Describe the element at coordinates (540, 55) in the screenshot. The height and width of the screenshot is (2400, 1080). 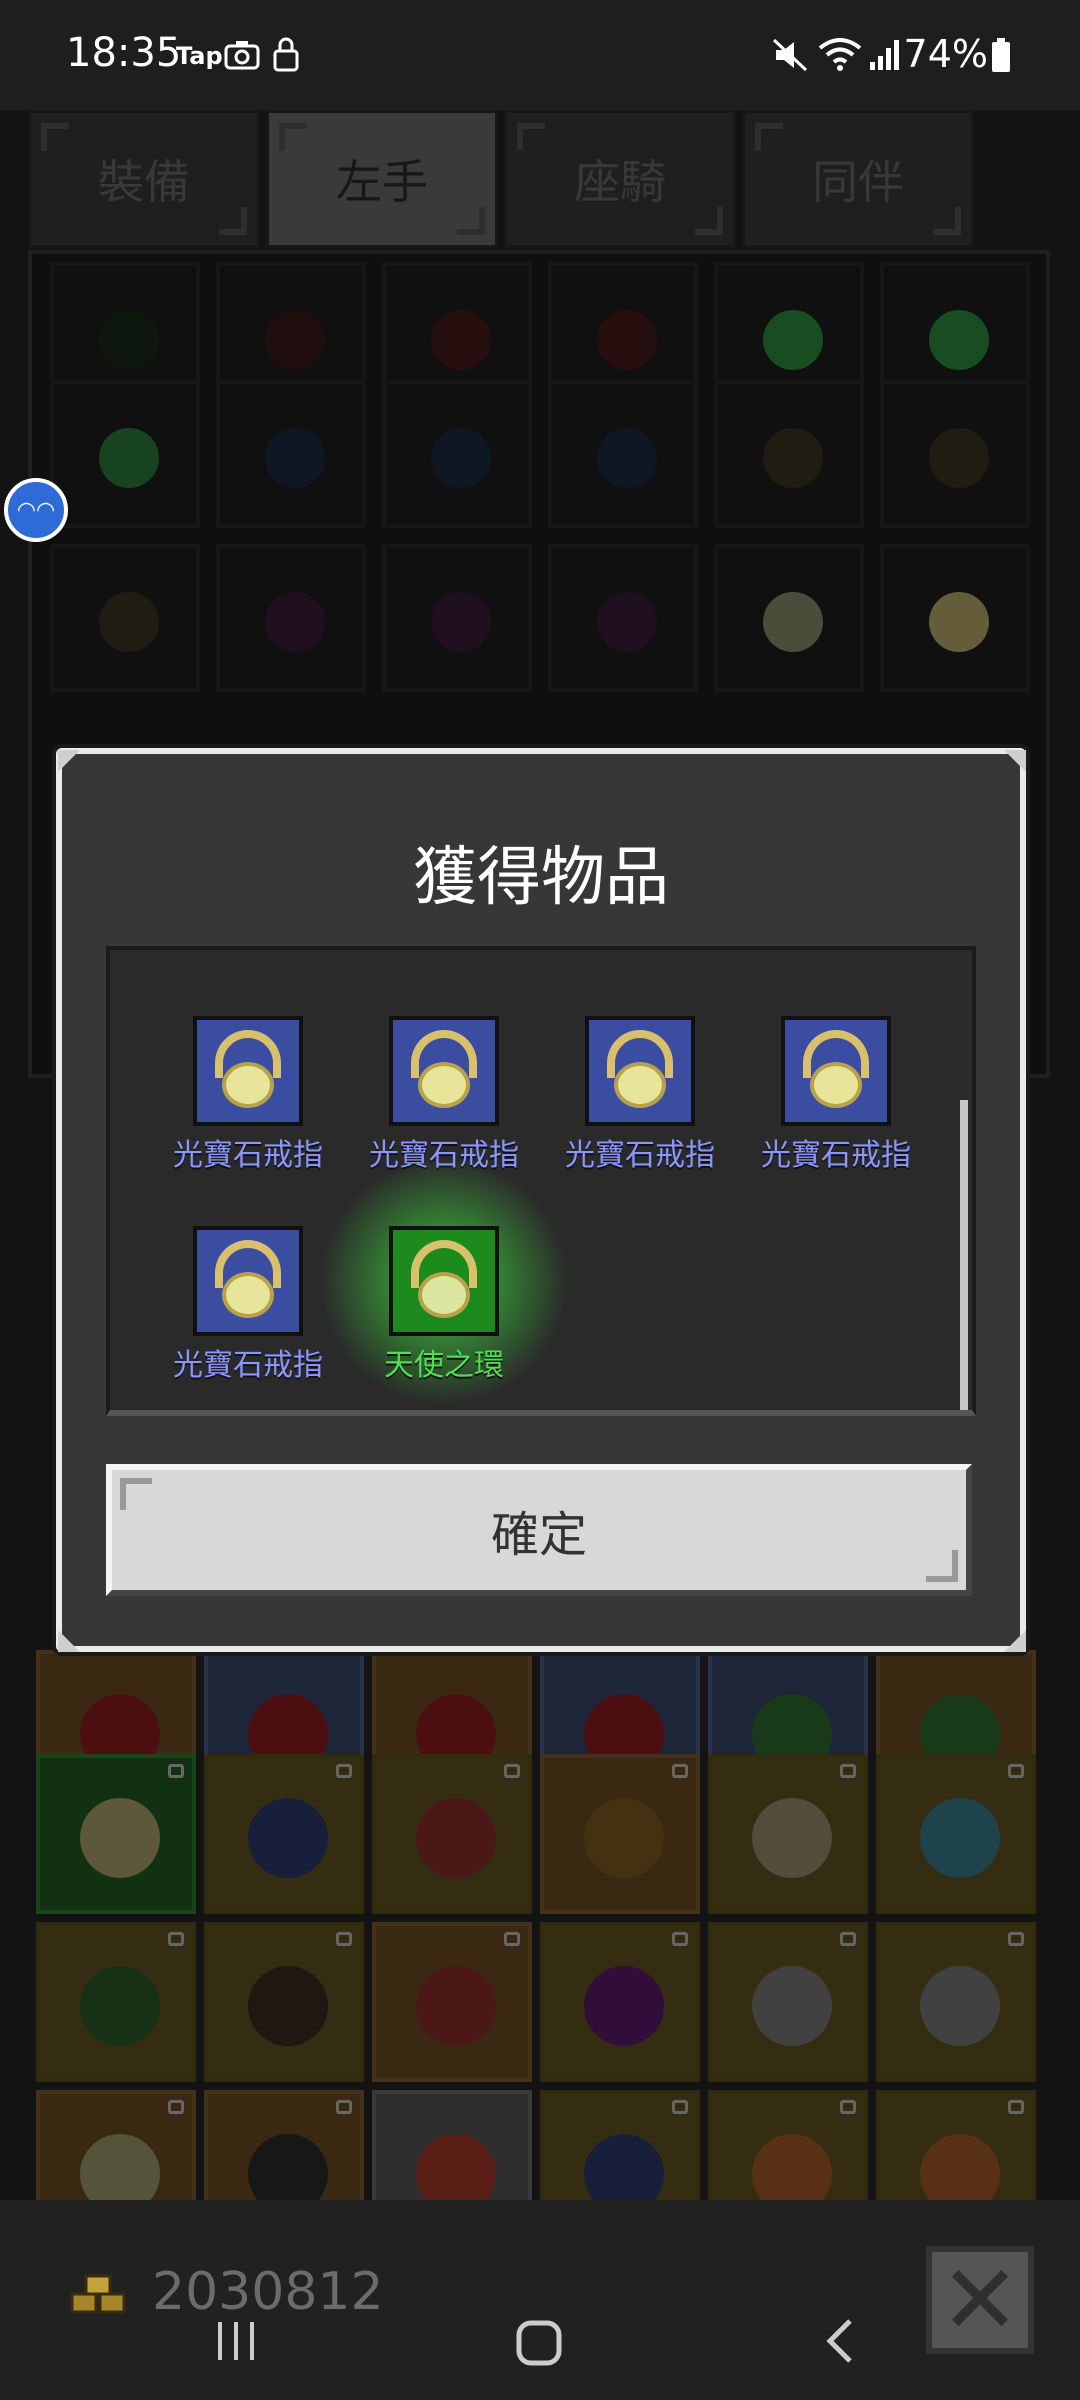
I see `status-bar: 18:35 Tap 74%` at that location.